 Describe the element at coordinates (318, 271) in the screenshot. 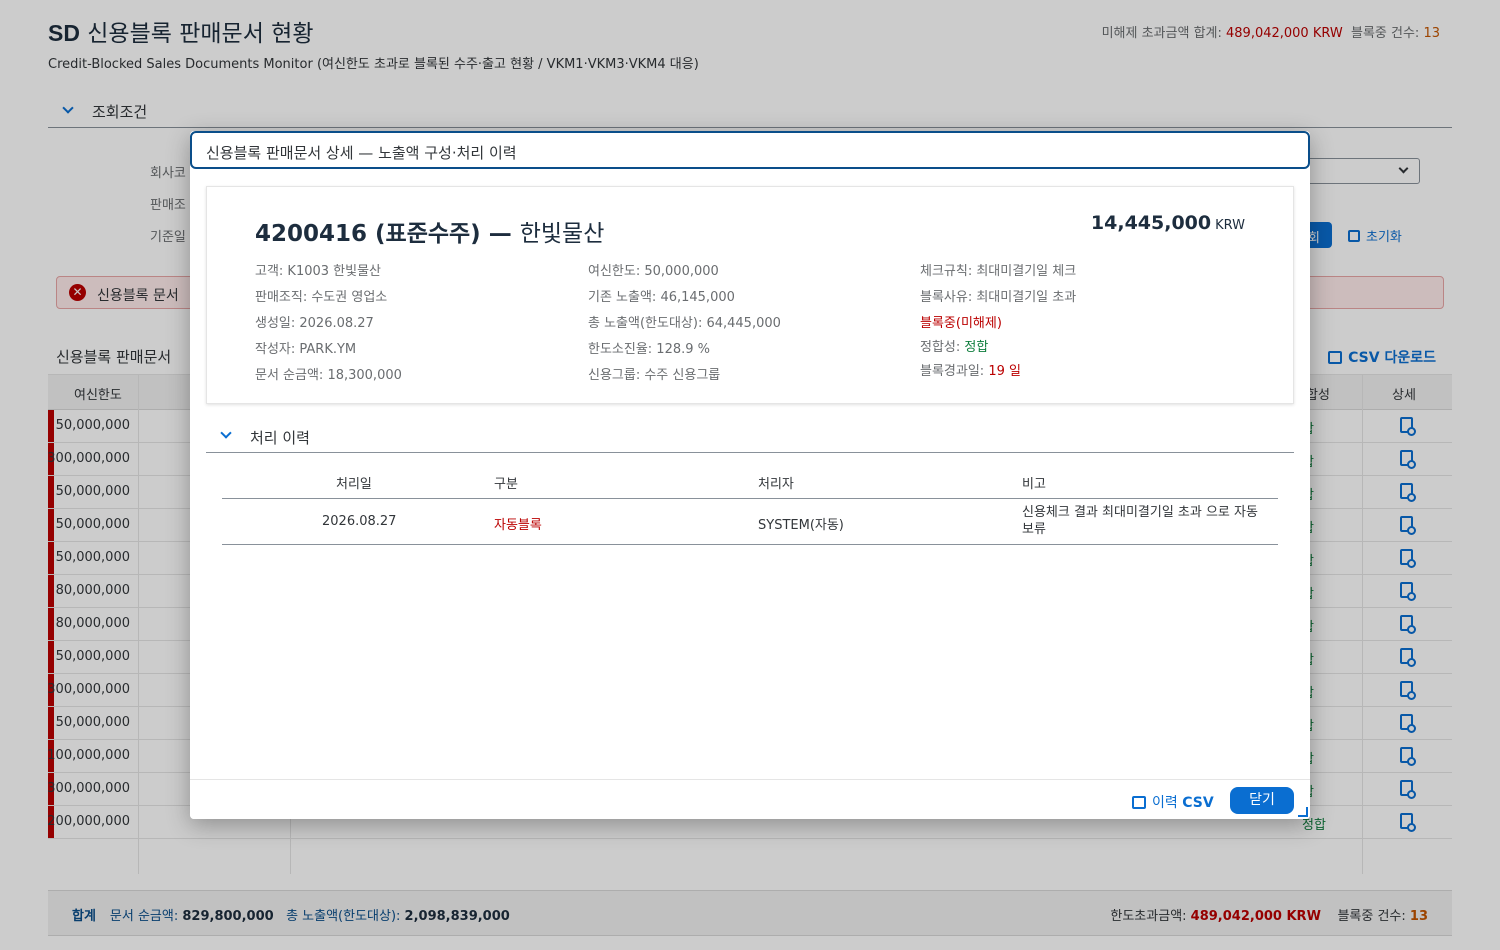

I see `attr-customer: 고객: K1003 한빛물산` at that location.